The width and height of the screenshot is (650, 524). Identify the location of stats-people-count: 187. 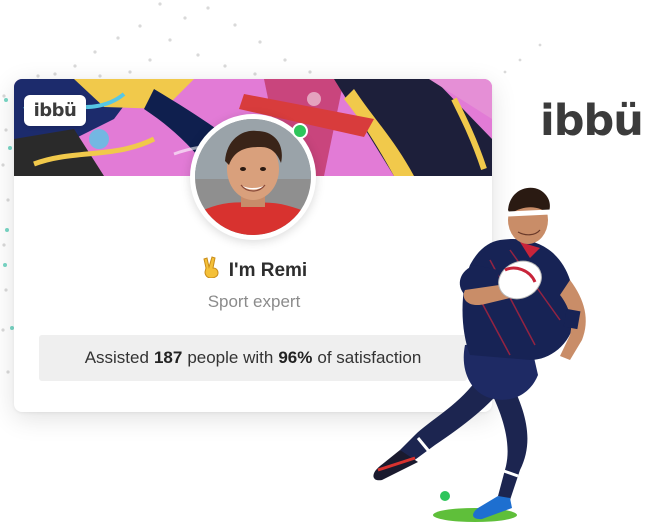
(168, 357).